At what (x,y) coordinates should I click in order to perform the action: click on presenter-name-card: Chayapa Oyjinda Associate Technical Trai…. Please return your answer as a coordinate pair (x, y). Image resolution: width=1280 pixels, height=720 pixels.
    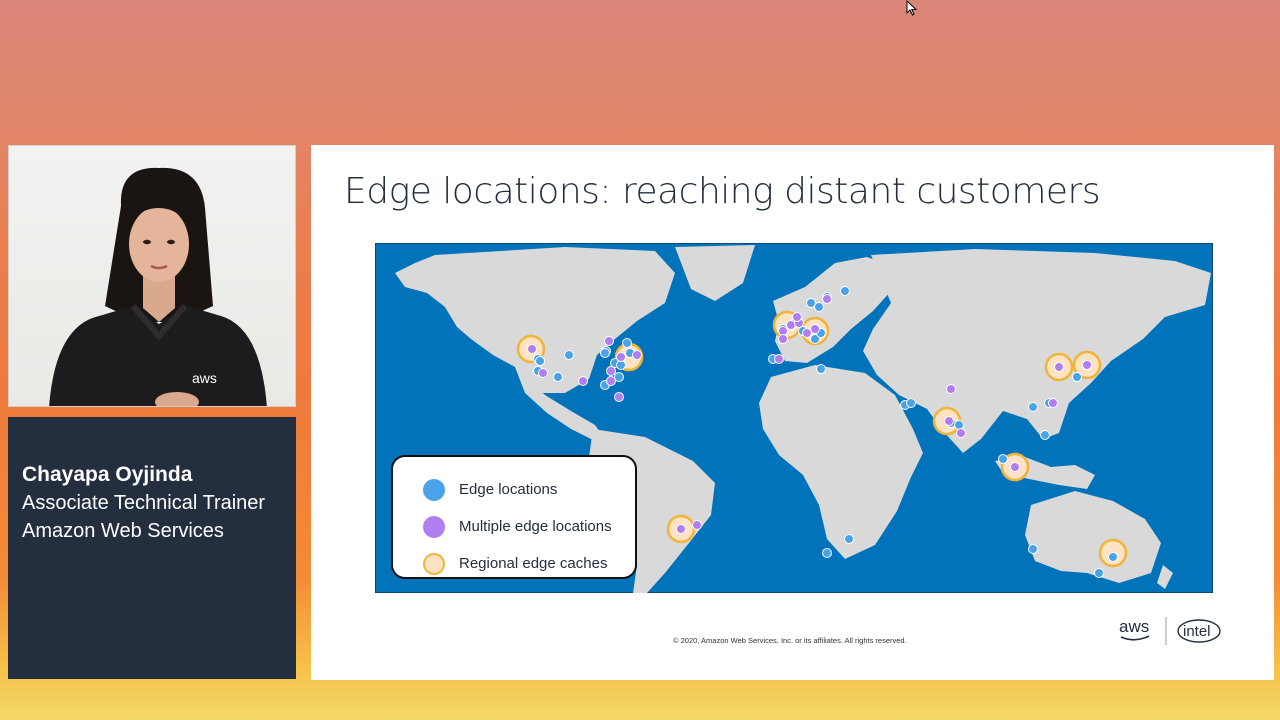
    Looking at the image, I should click on (152, 548).